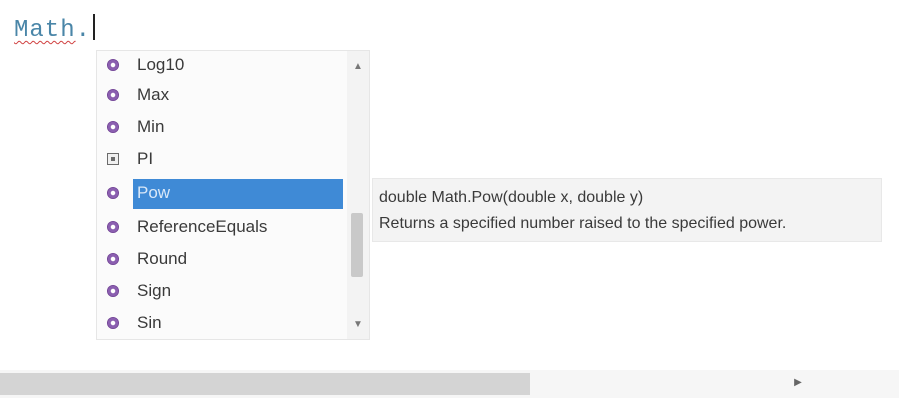  Describe the element at coordinates (265, 384) in the screenshot. I see `horizontal-scrollbar-thumb` at that location.